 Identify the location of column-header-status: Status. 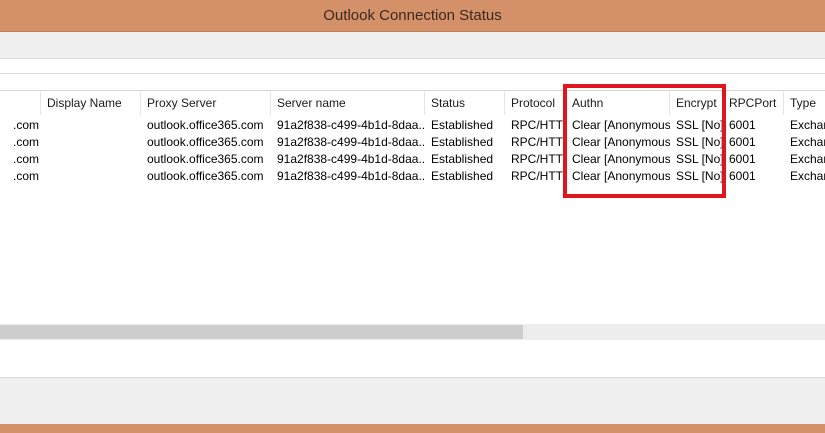
(465, 103).